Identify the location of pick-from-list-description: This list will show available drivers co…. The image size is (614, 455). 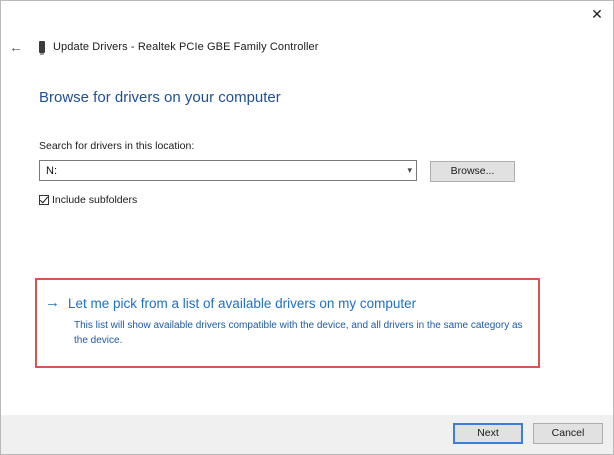
(298, 333).